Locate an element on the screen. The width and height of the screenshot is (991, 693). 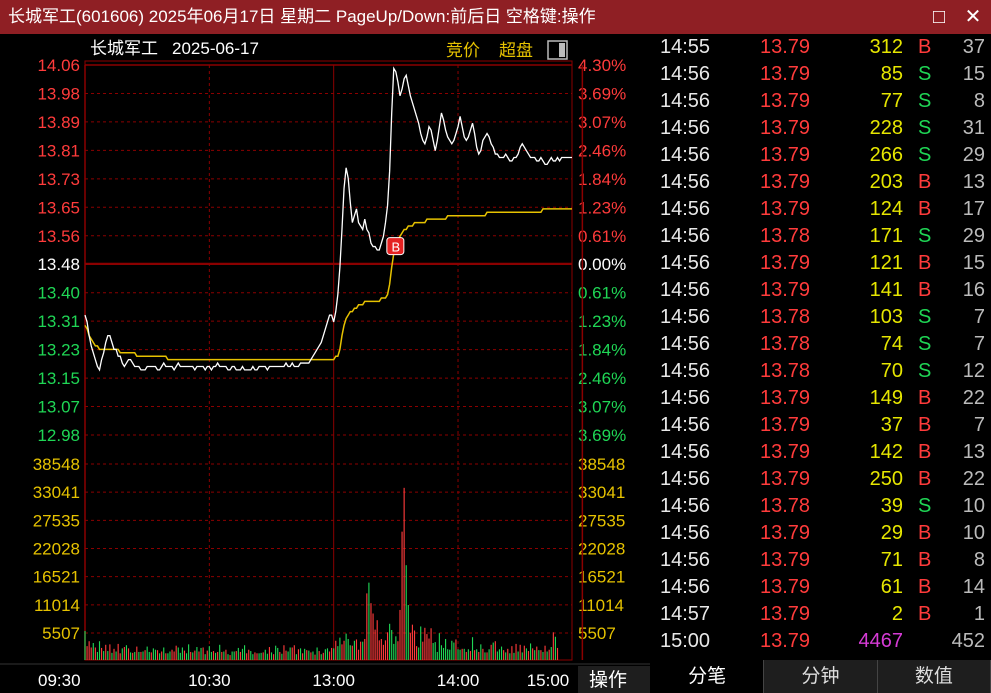
trade-price: 13.78 is located at coordinates (785, 317).